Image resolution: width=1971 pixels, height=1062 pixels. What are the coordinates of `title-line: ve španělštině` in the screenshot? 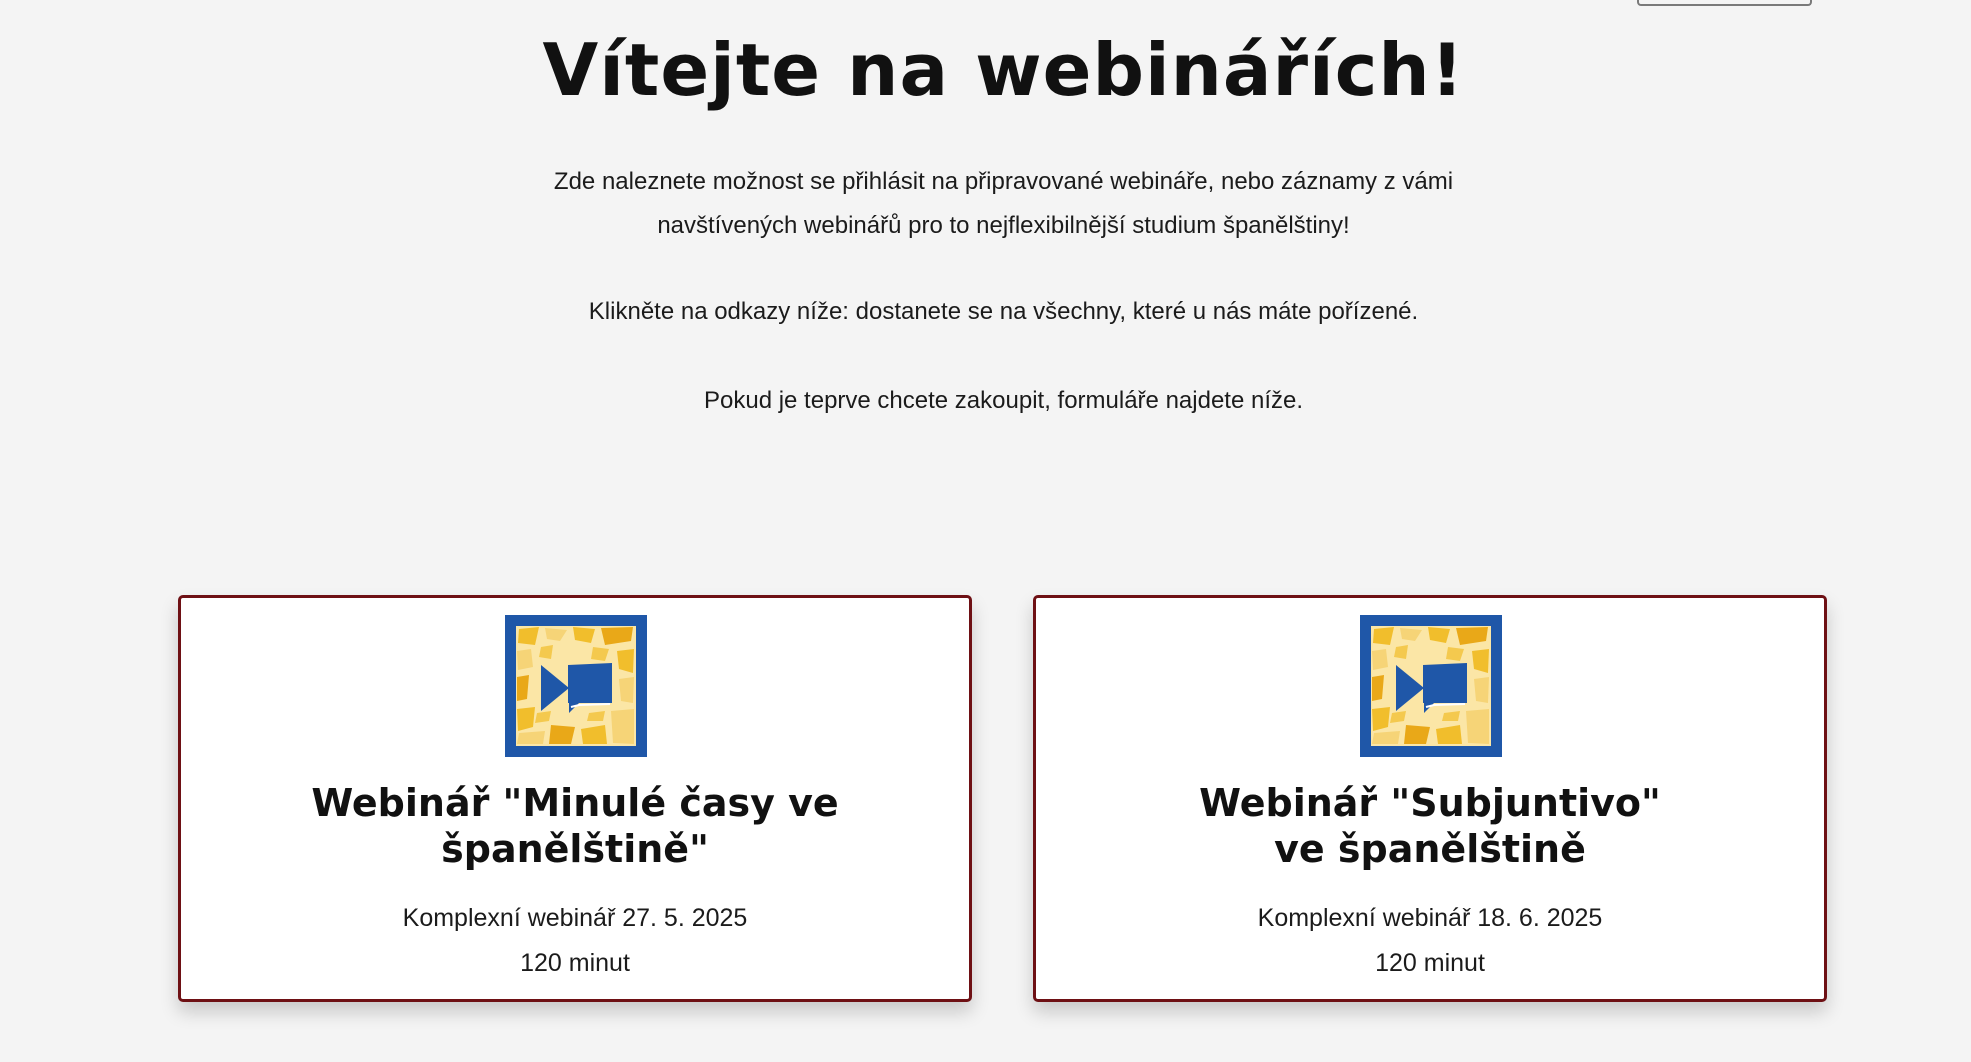 It's located at (1430, 849).